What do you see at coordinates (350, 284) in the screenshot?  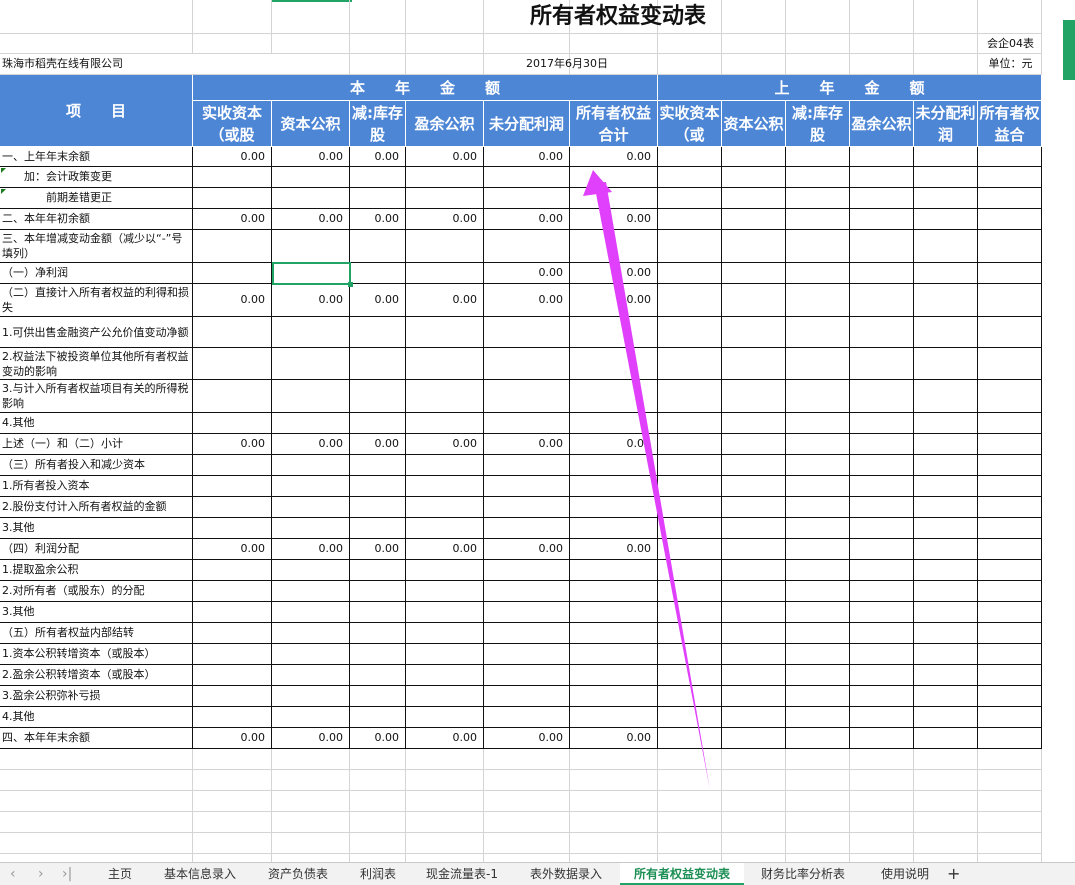 I see `fill-handle` at bounding box center [350, 284].